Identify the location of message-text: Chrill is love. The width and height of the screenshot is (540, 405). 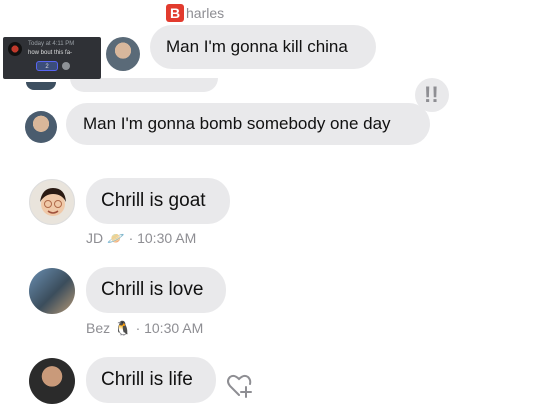
(152, 289).